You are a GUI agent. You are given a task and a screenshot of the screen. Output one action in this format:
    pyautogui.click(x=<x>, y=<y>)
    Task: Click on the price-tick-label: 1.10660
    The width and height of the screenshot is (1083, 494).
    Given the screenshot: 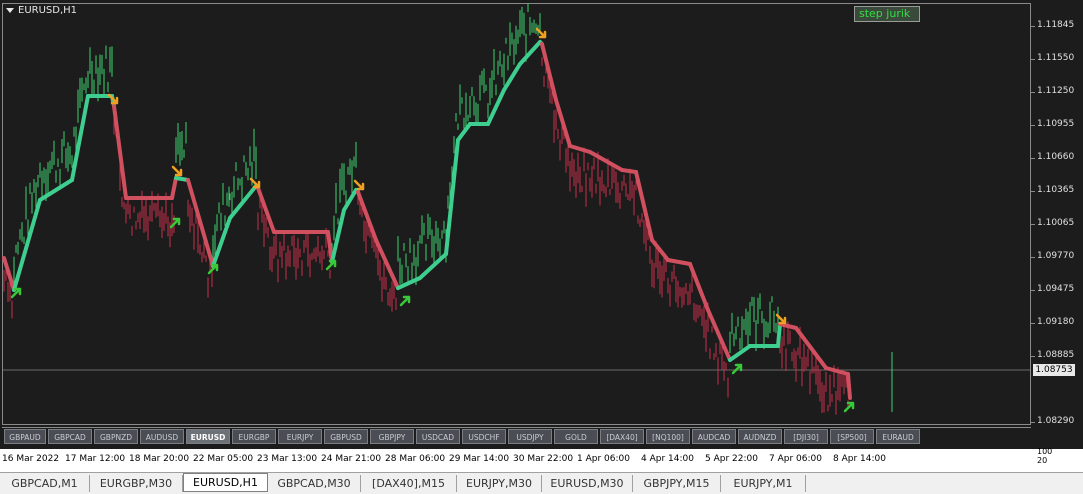 What is the action you would take?
    pyautogui.click(x=1056, y=157)
    